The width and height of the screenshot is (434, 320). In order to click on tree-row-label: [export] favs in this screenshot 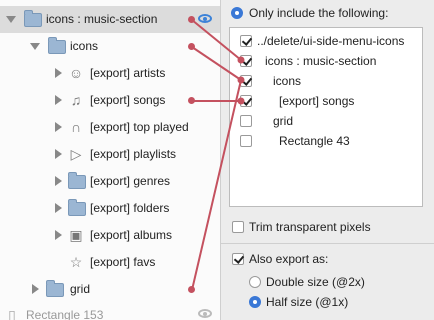, I will do `click(123, 262)`.